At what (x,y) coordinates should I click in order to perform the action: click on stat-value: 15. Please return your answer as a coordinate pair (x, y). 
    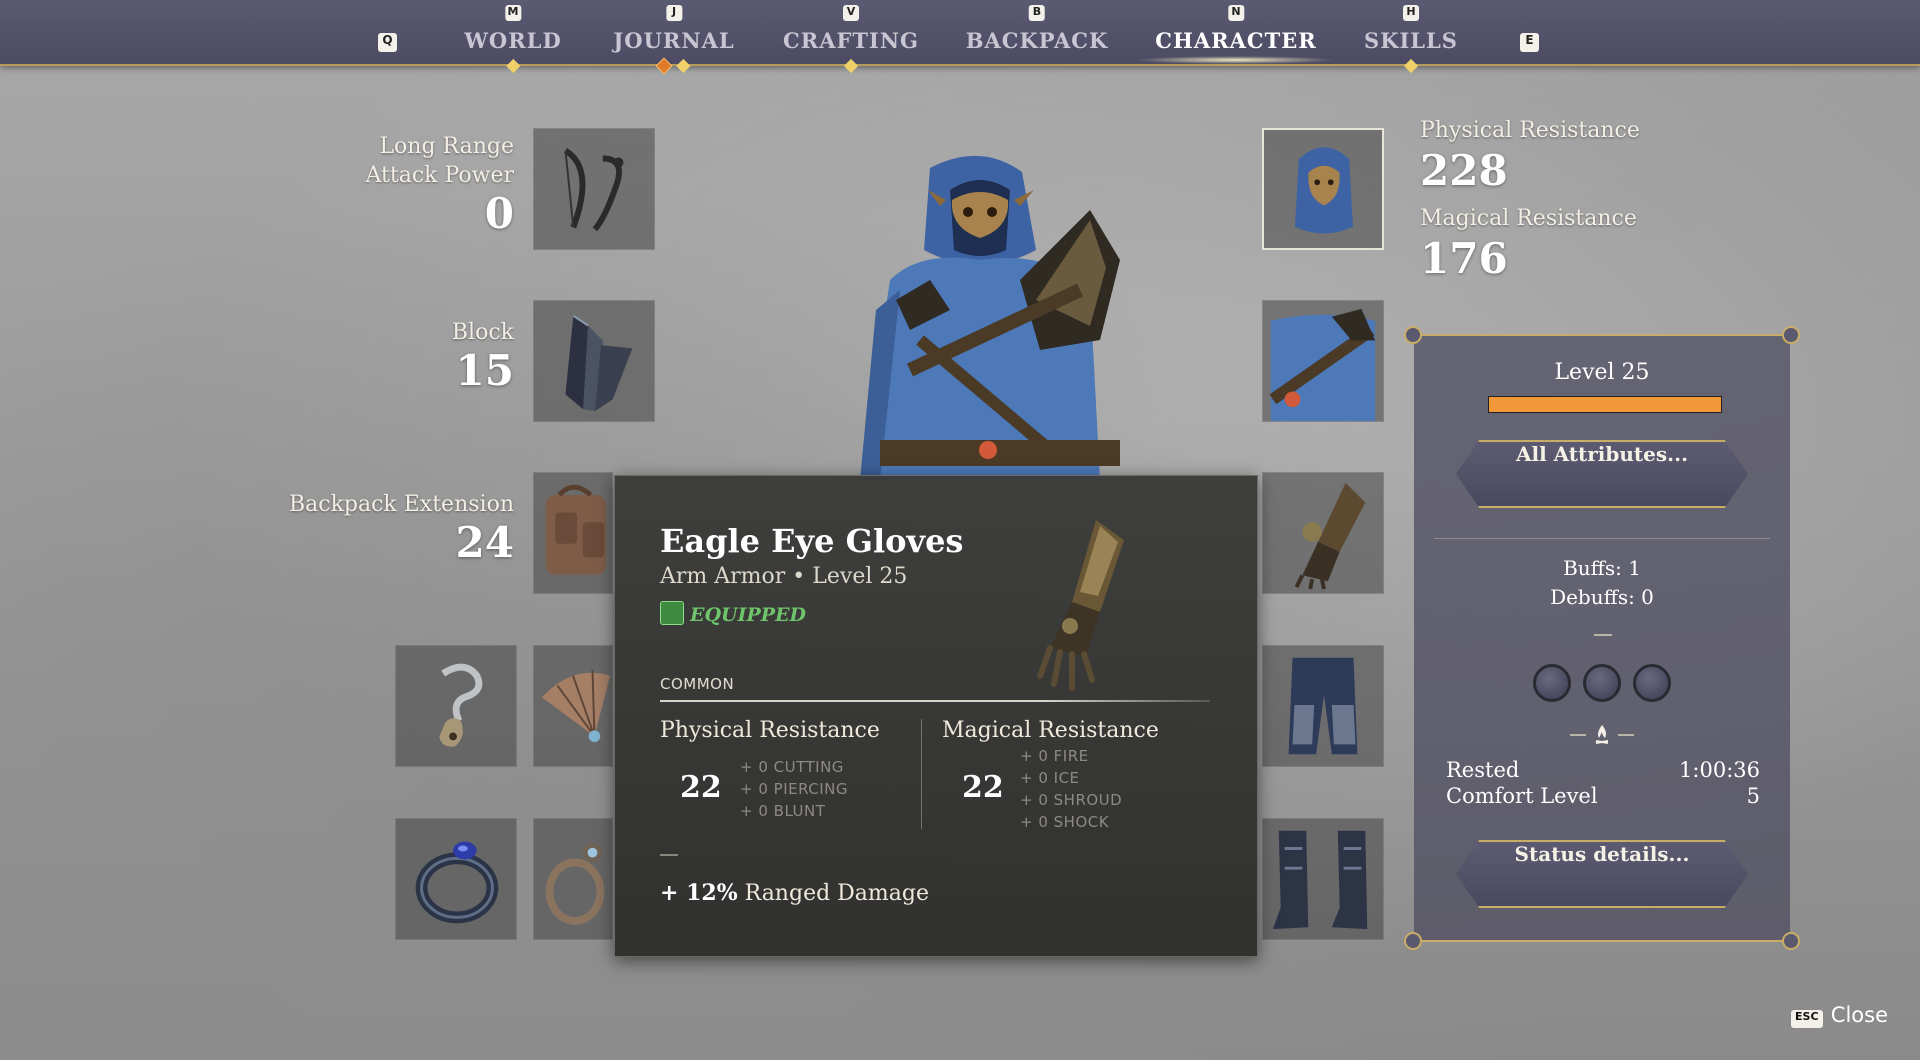
    Looking at the image, I should click on (484, 370).